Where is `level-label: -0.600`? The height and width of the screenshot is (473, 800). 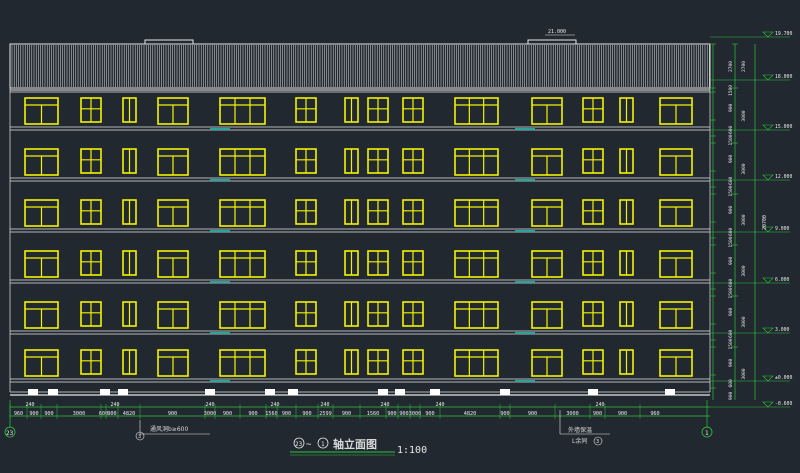
level-label: -0.600 is located at coordinates (783, 404).